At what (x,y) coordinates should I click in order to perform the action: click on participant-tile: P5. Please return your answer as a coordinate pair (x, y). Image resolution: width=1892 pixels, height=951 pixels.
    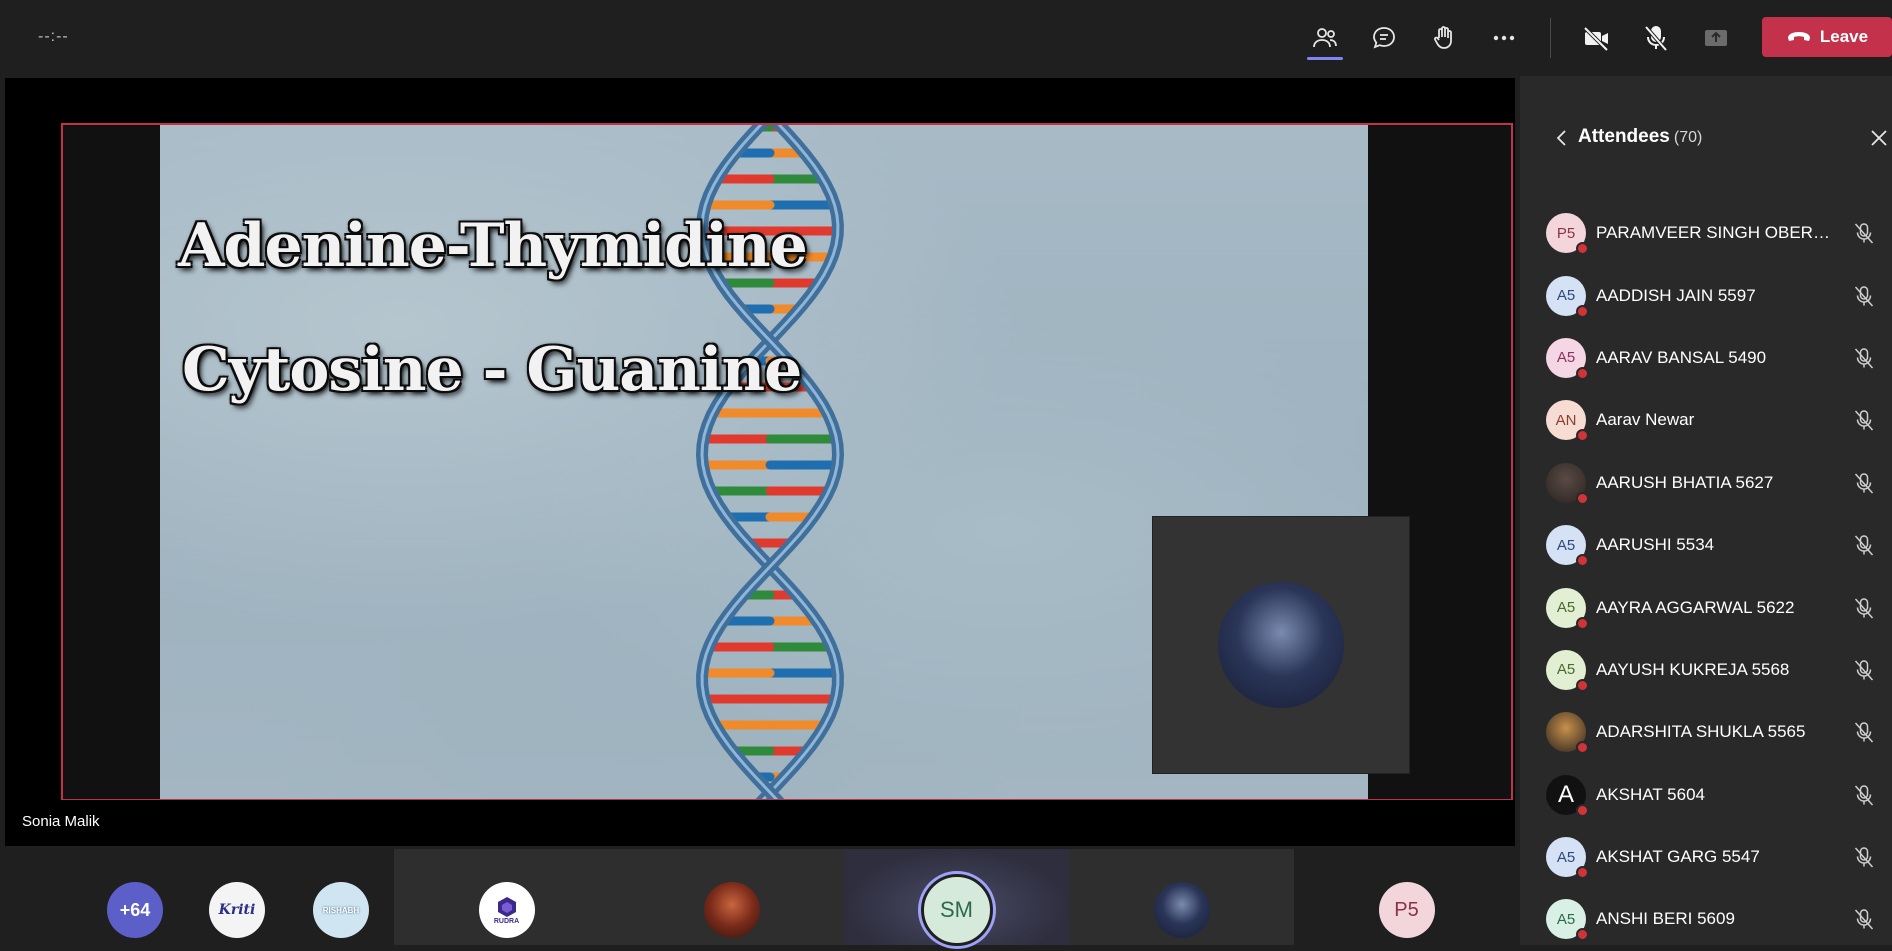
    Looking at the image, I should click on (1406, 897).